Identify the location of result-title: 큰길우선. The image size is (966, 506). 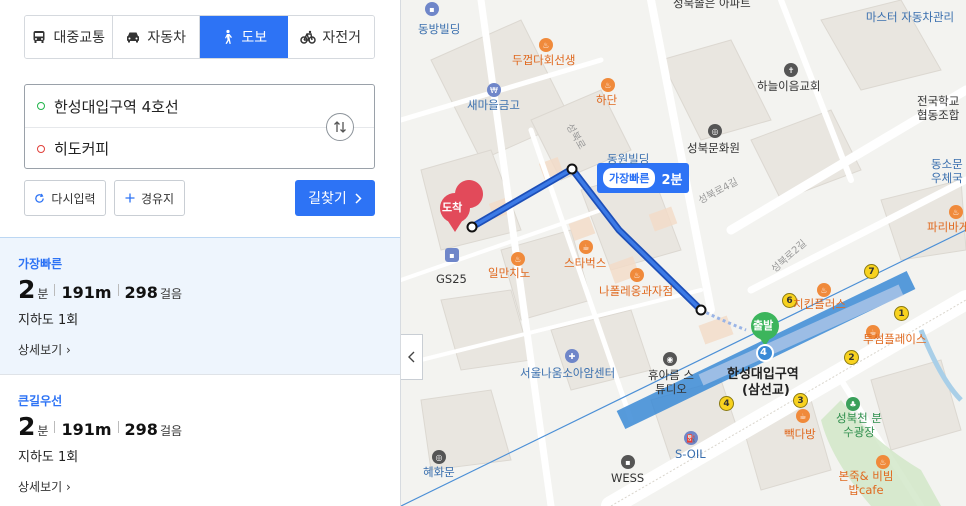
(40, 401).